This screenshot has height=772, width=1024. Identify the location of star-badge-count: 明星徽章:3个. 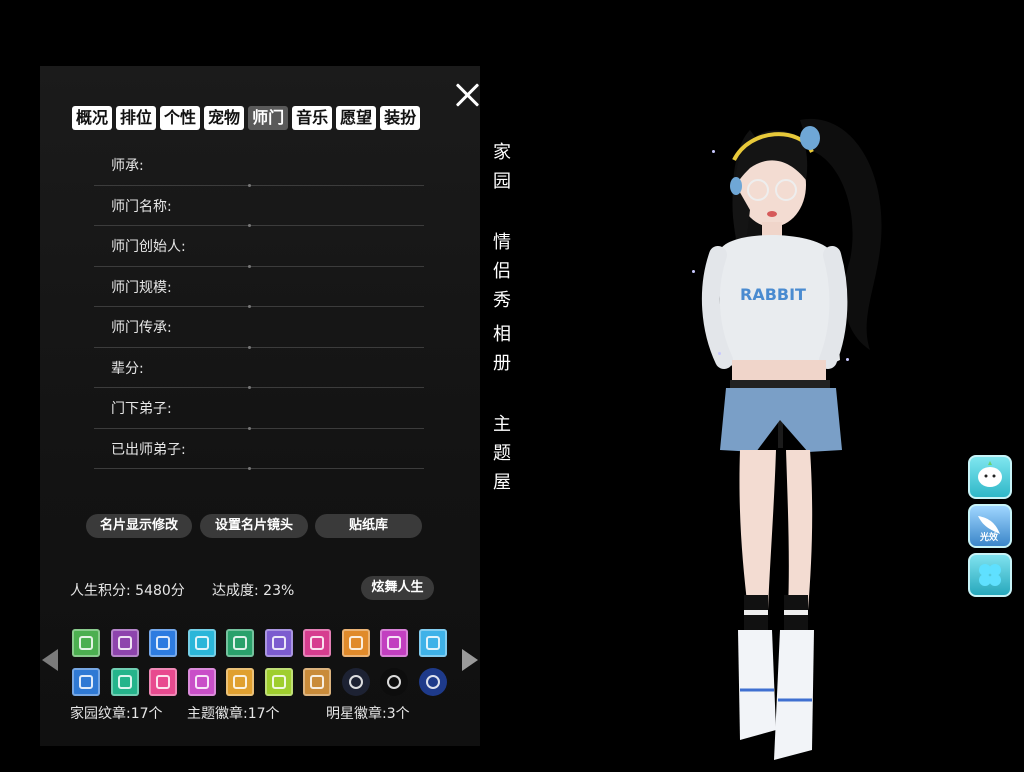
(368, 714).